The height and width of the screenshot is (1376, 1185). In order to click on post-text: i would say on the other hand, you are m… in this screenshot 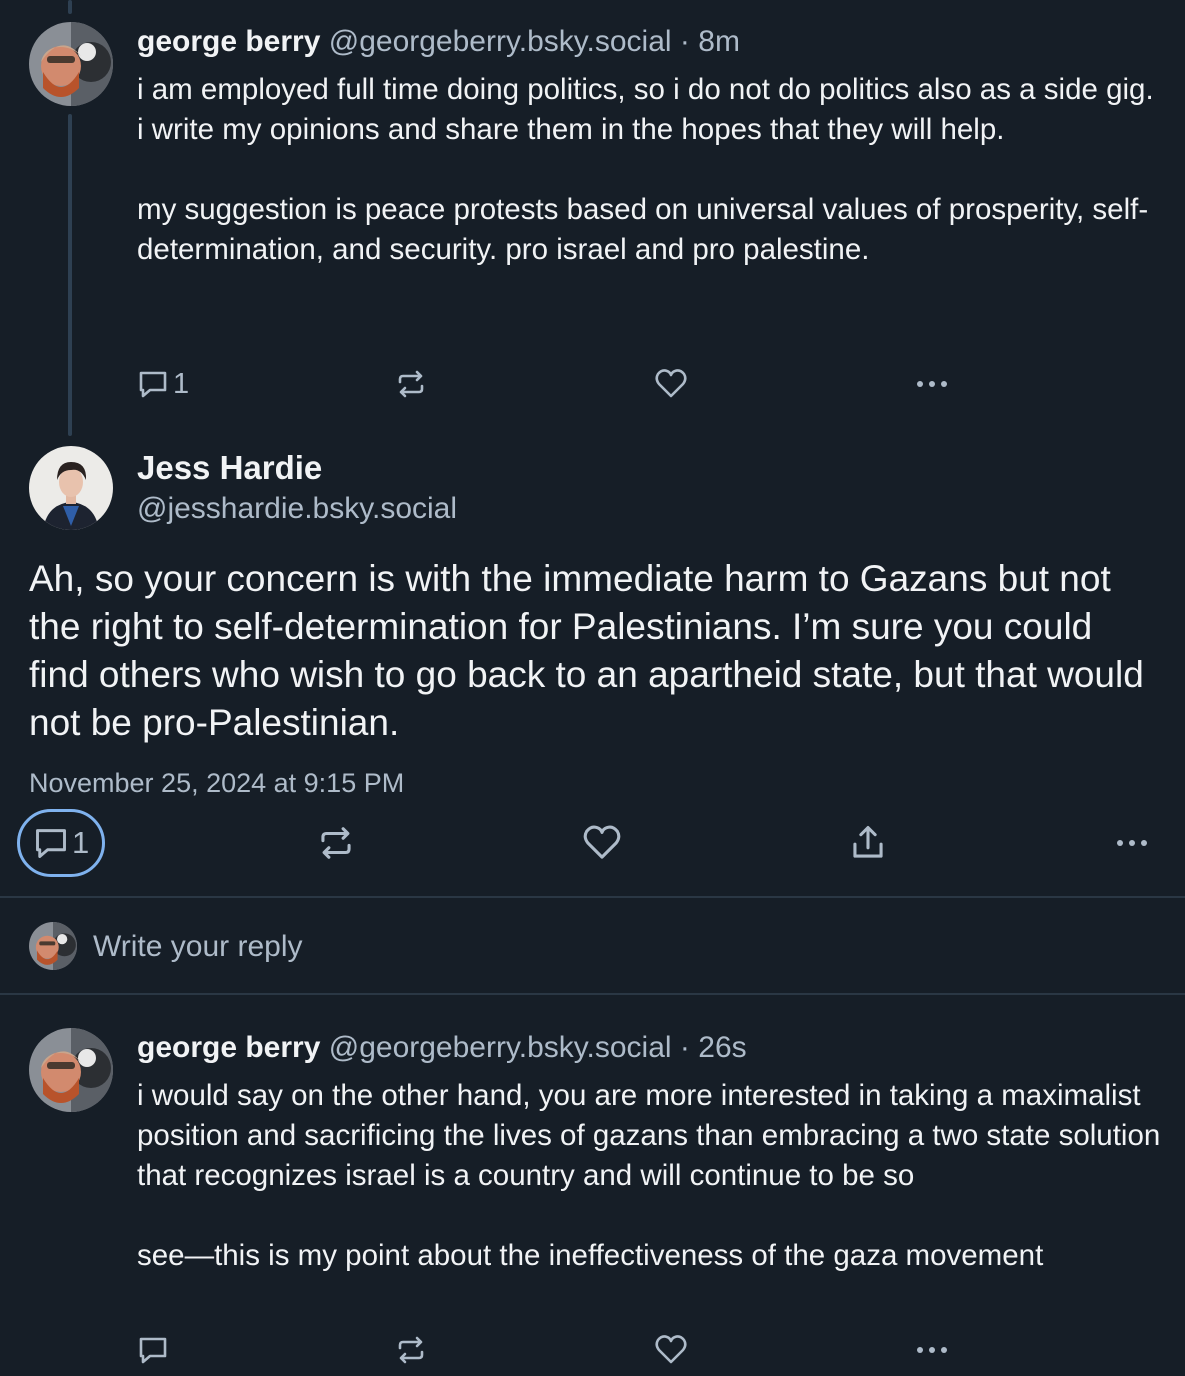, I will do `click(649, 1175)`.